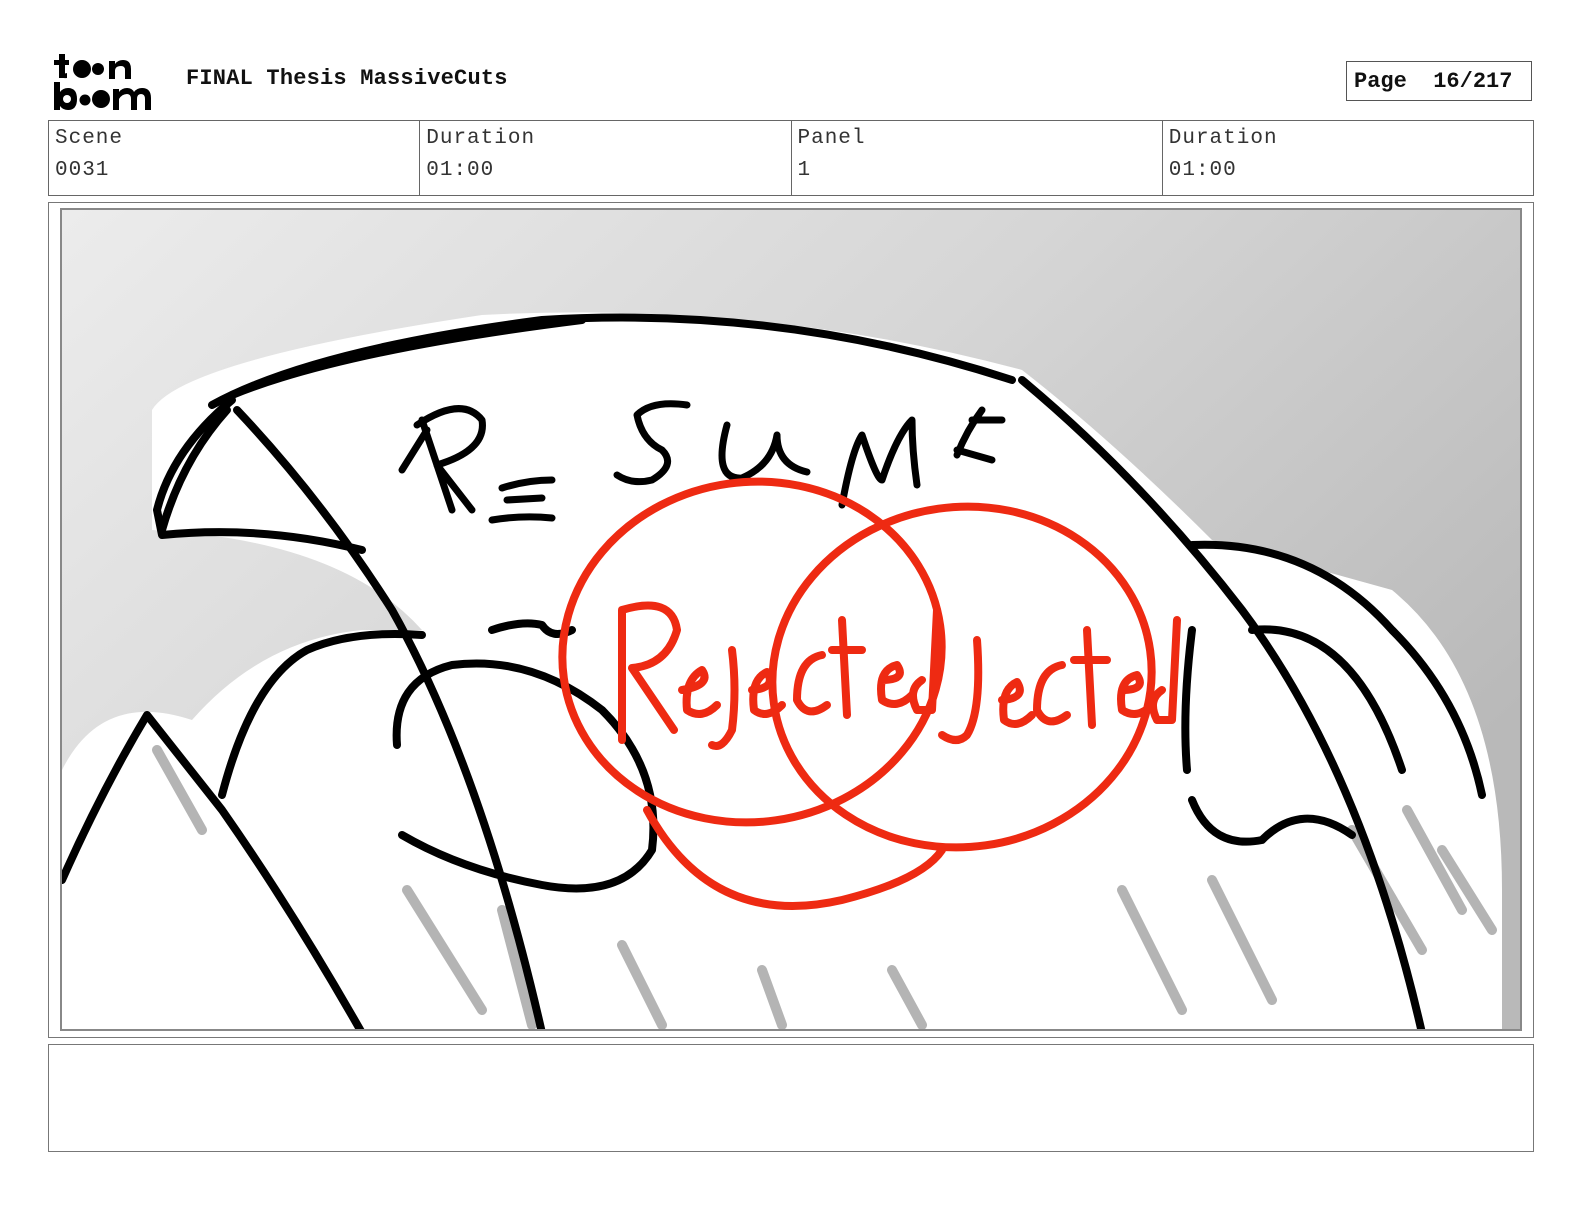 The height and width of the screenshot is (1224, 1584). Describe the element at coordinates (1473, 81) in the screenshot. I see `page-number: 16/217` at that location.